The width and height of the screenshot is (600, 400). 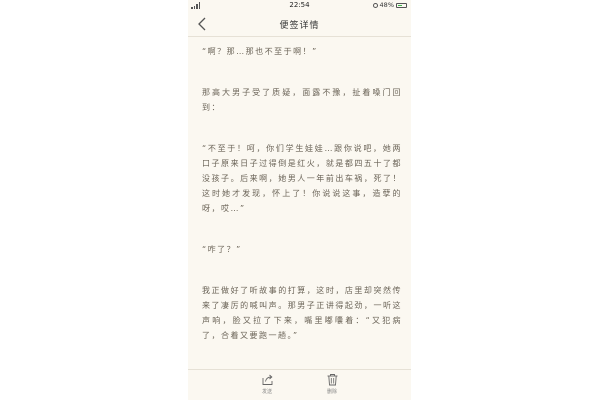 I want to click on battery-icon, so click(x=401, y=5).